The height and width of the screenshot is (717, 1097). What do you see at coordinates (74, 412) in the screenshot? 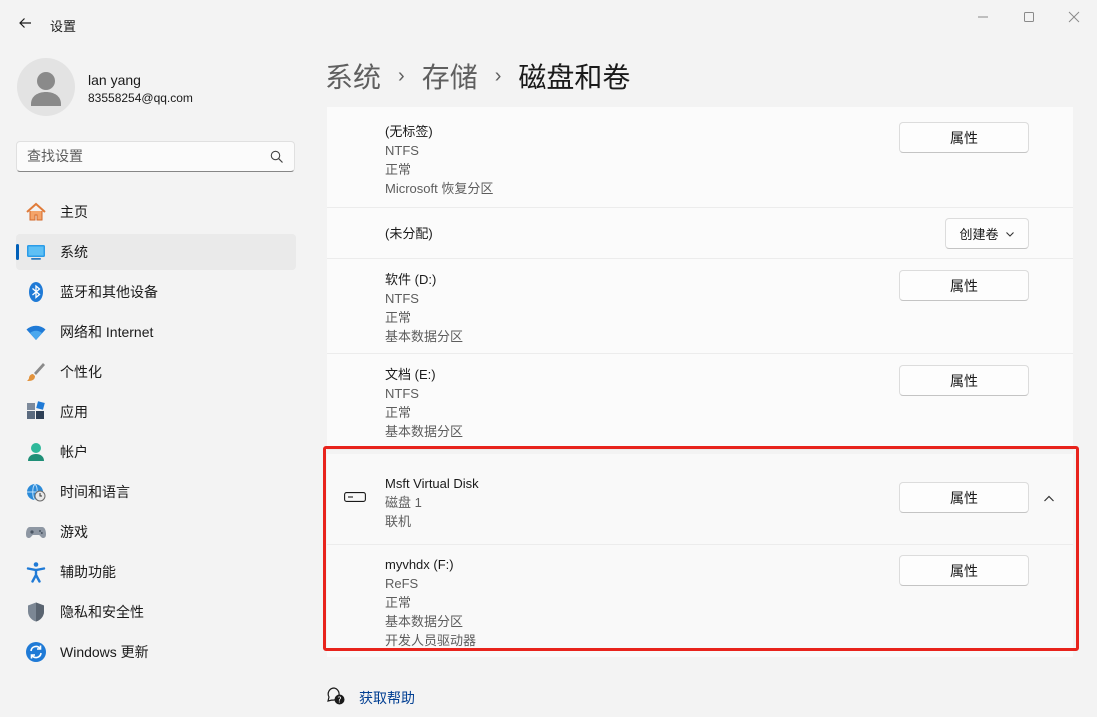
I see `sidebar-item-label: 应用` at bounding box center [74, 412].